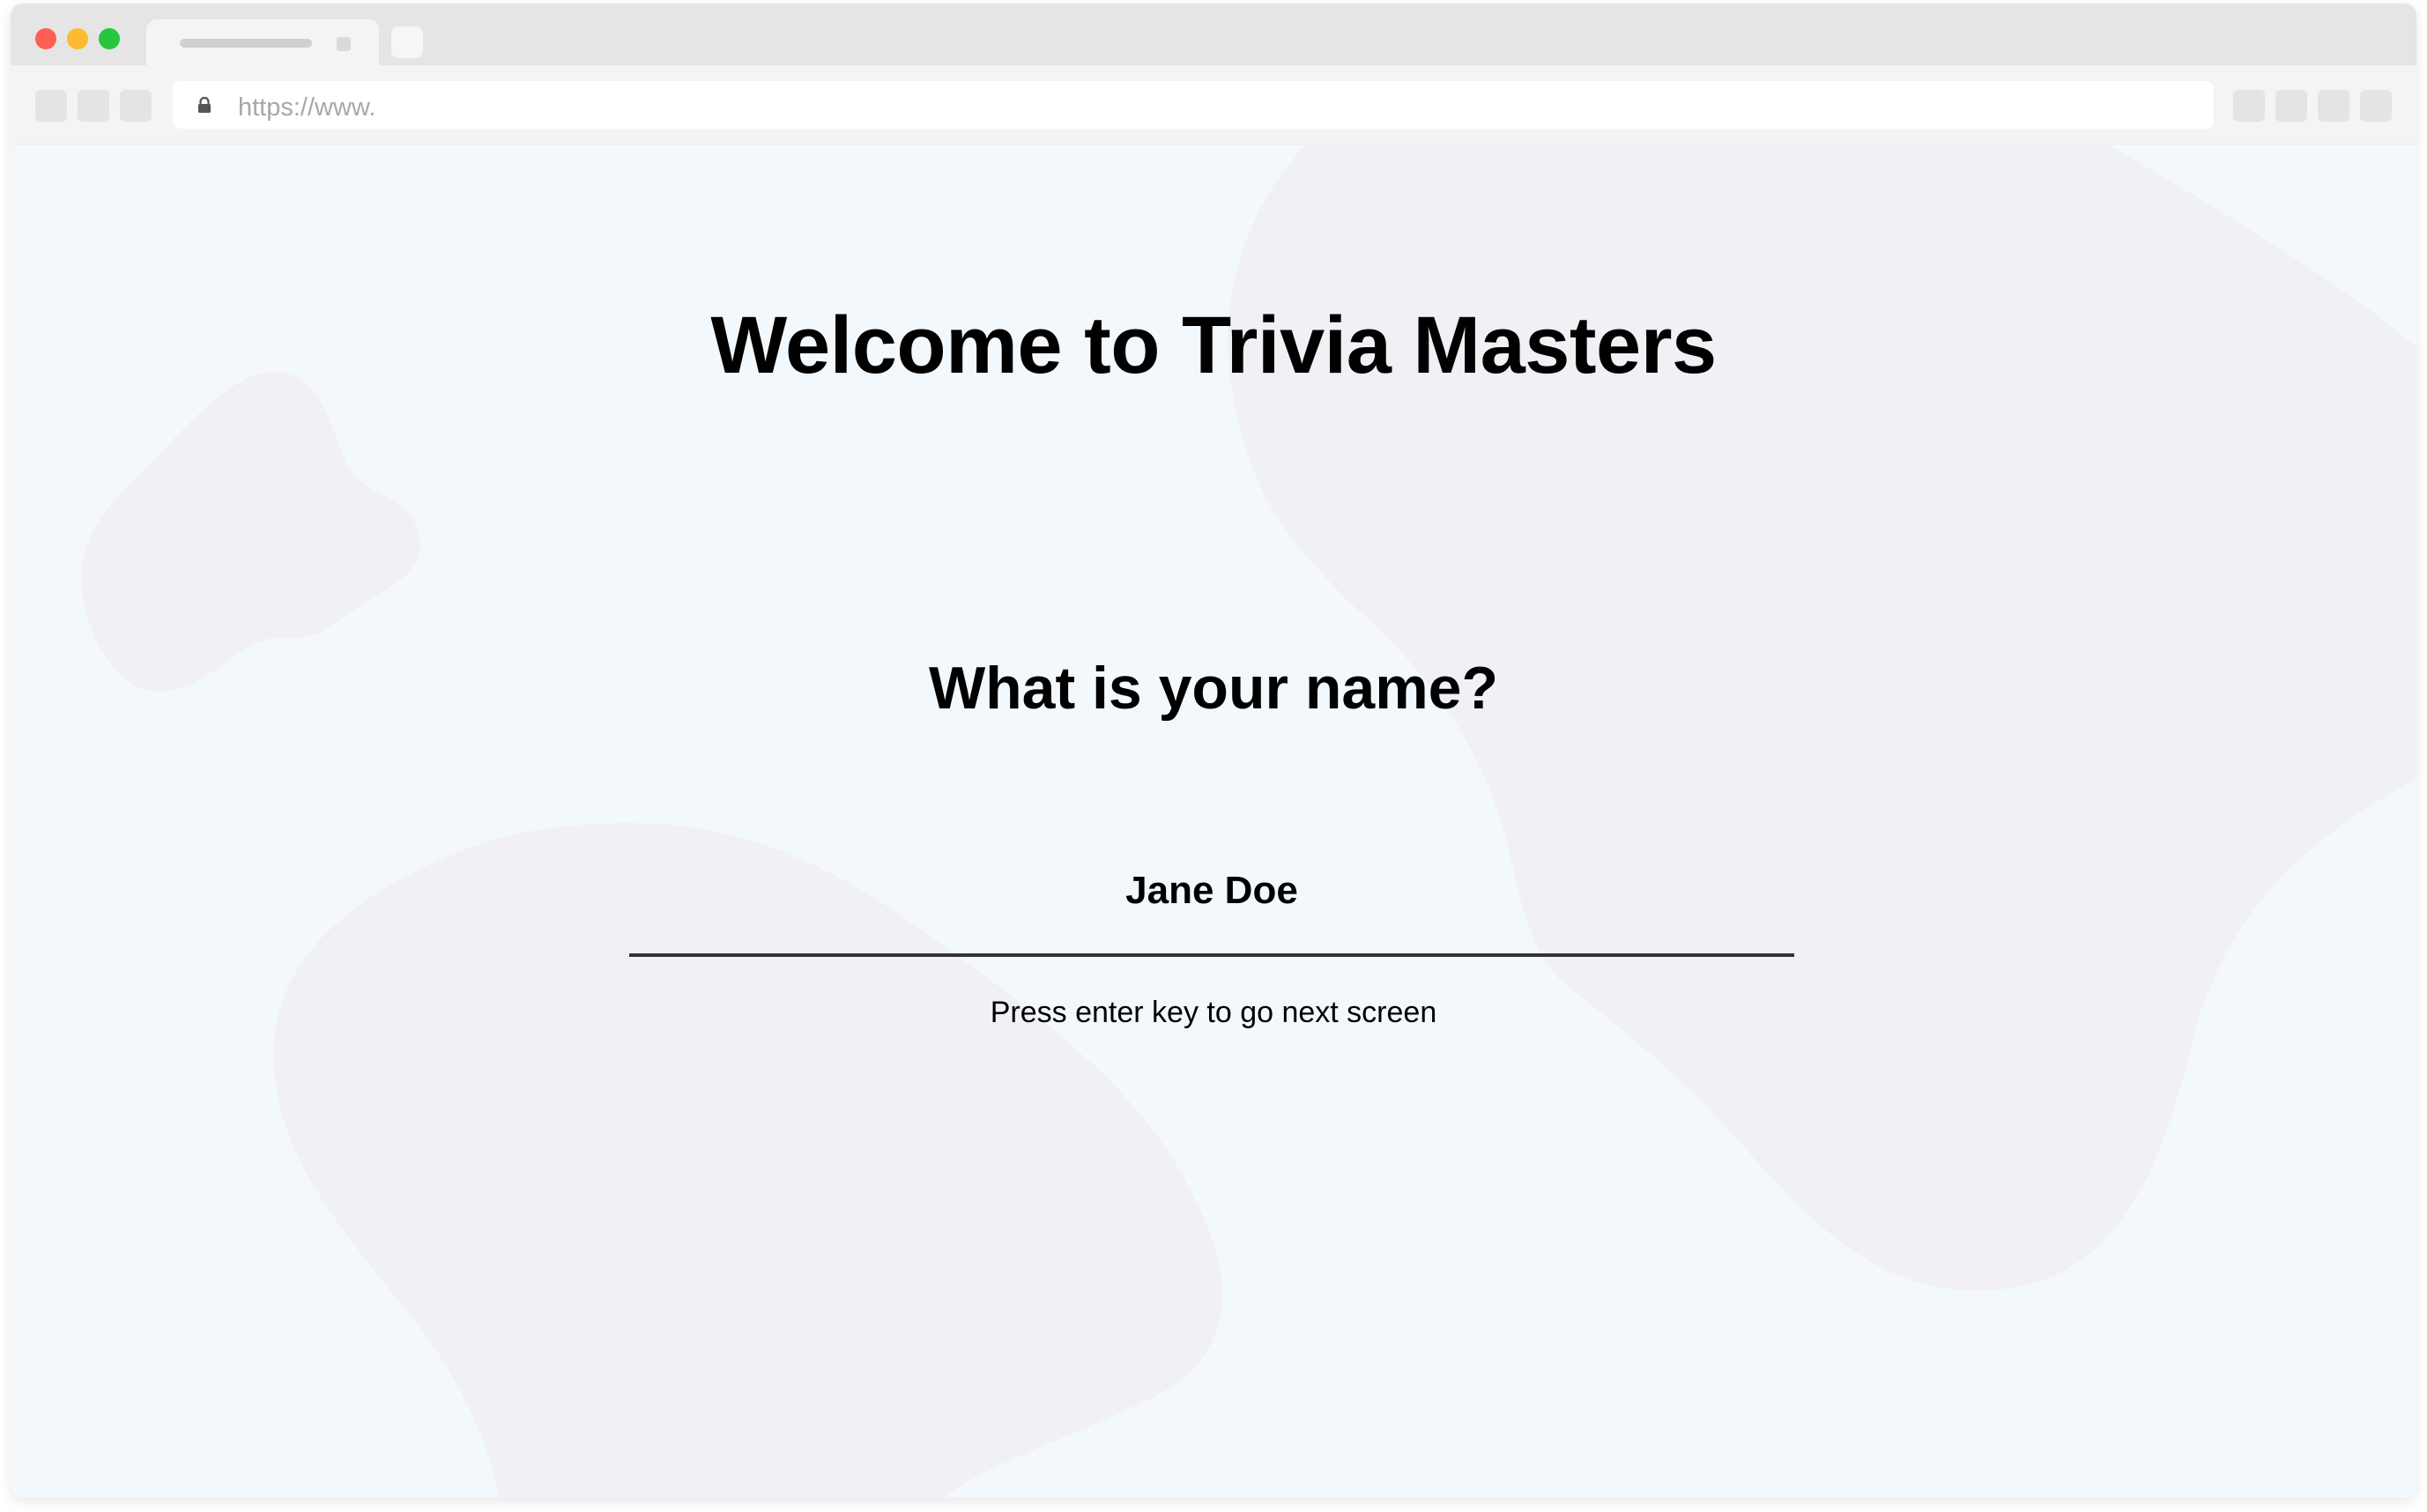  What do you see at coordinates (2376, 106) in the screenshot?
I see `menu-button` at bounding box center [2376, 106].